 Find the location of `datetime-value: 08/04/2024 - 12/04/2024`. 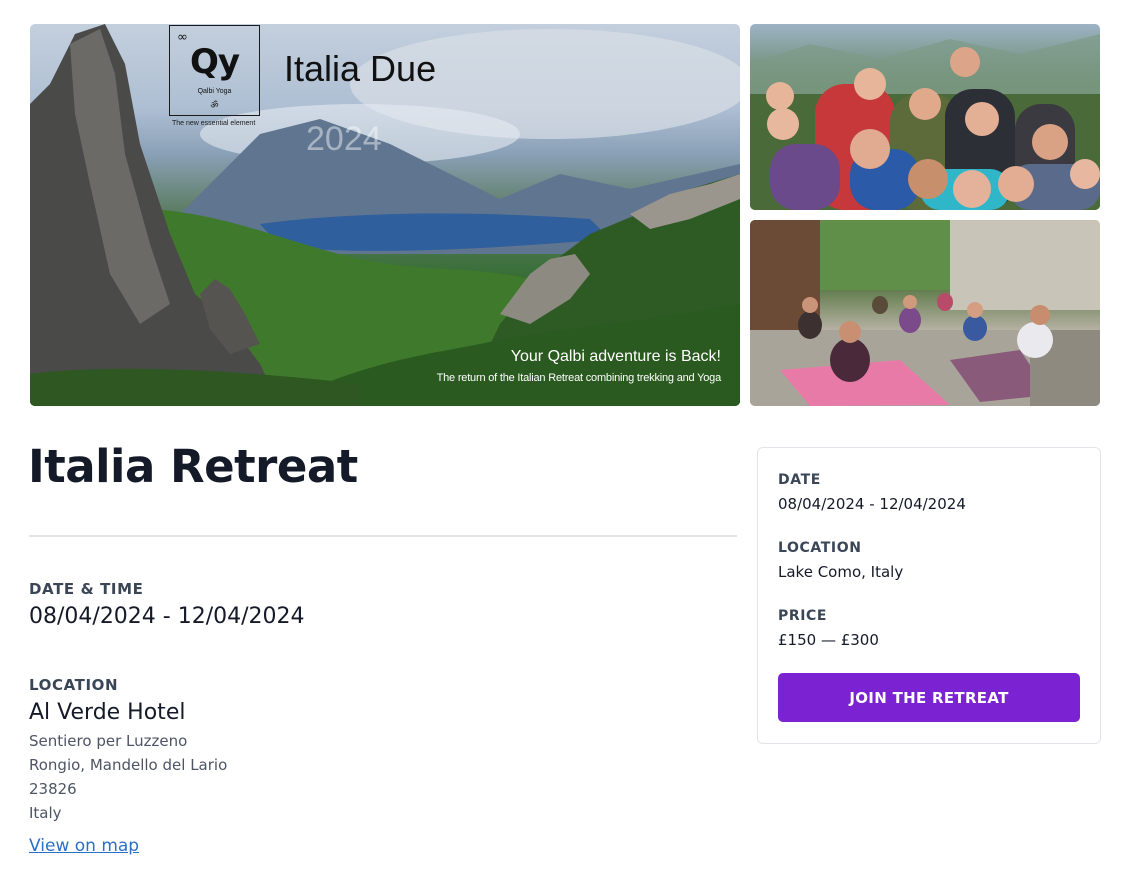

datetime-value: 08/04/2024 - 12/04/2024 is located at coordinates (167, 616).